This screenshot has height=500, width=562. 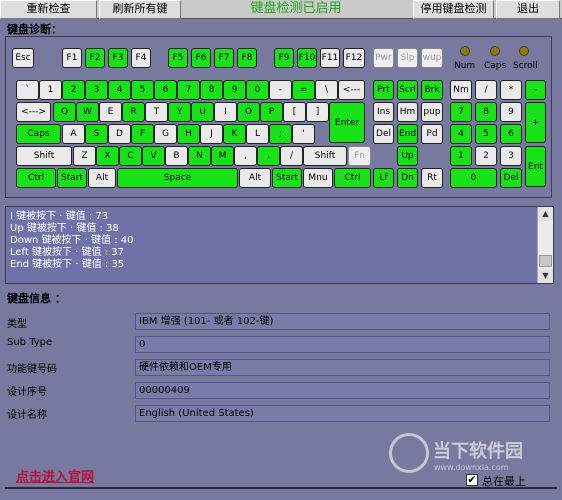 What do you see at coordinates (72, 58) in the screenshot?
I see `key-f1: F1` at bounding box center [72, 58].